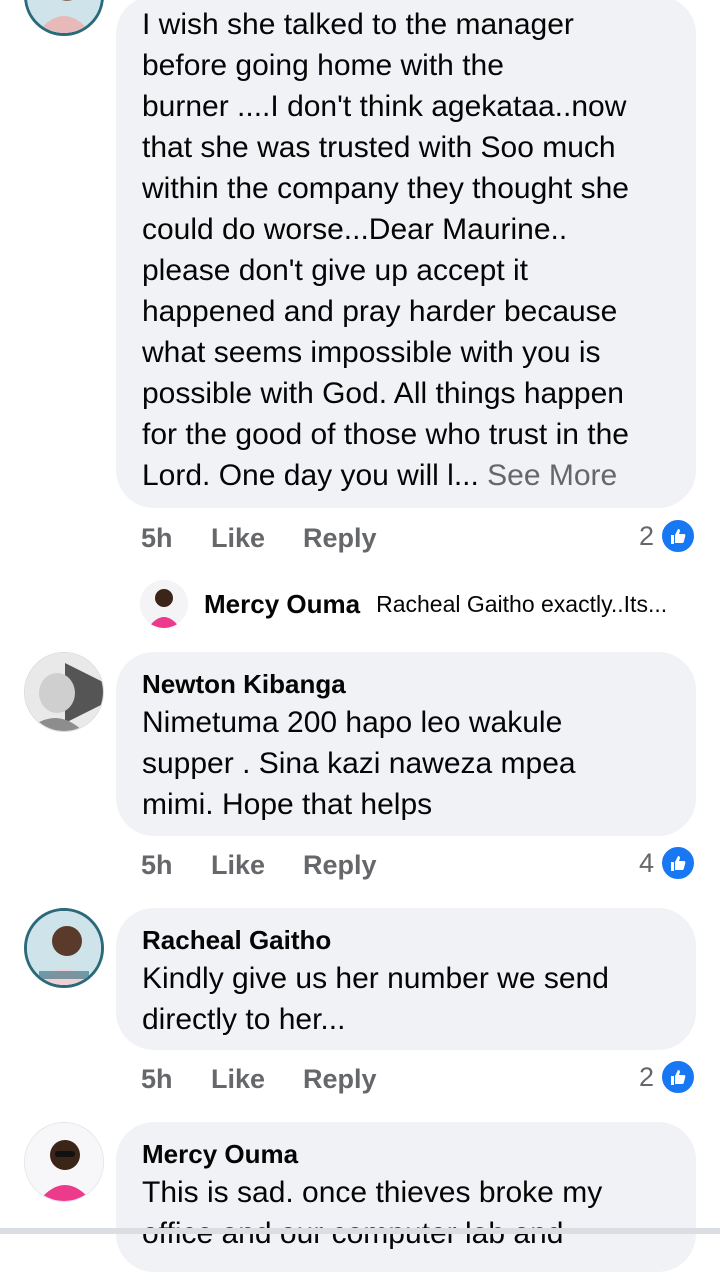  What do you see at coordinates (64, 692) in the screenshot?
I see `avatar-newton-kibanga` at bounding box center [64, 692].